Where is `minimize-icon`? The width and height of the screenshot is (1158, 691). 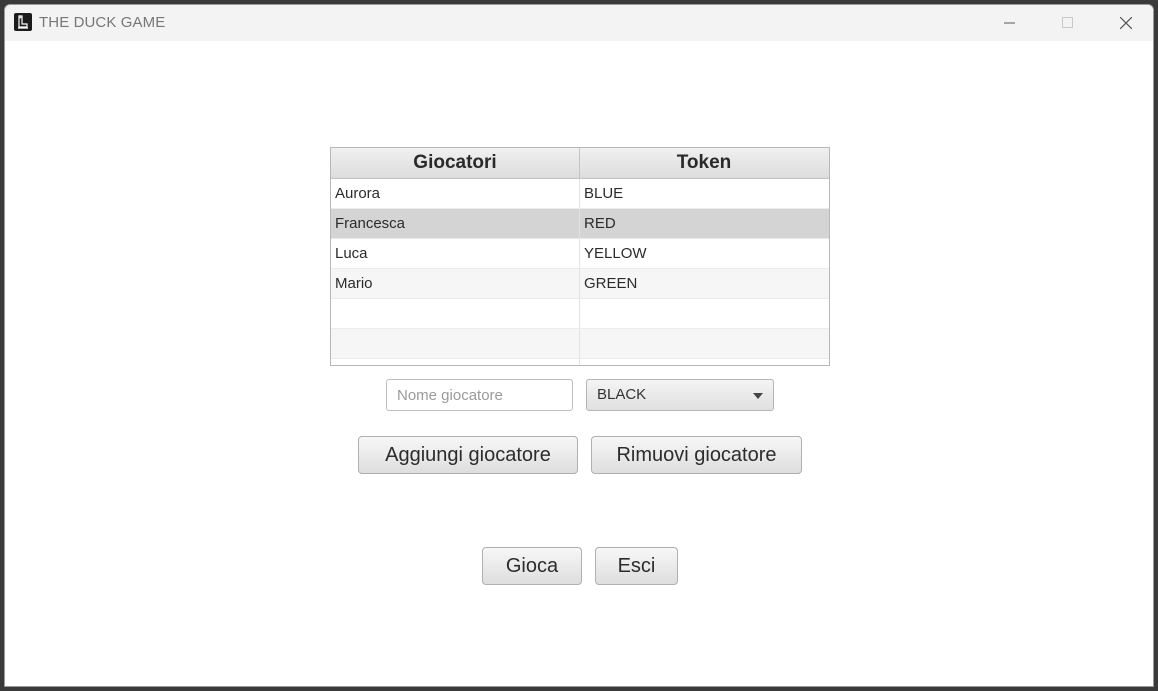
minimize-icon is located at coordinates (1009, 23).